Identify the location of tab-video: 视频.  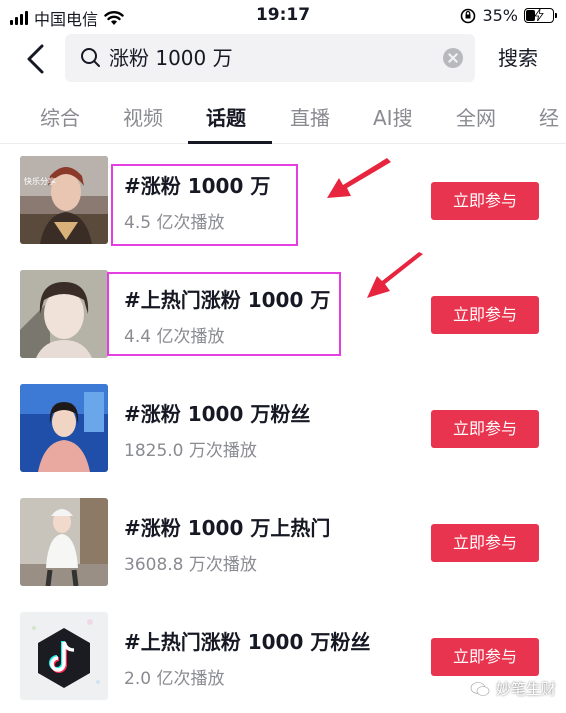
(143, 120).